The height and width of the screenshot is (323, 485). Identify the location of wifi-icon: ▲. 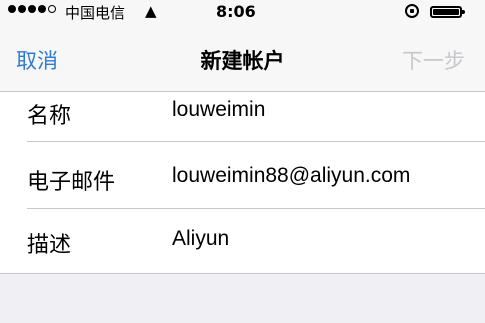
(151, 11).